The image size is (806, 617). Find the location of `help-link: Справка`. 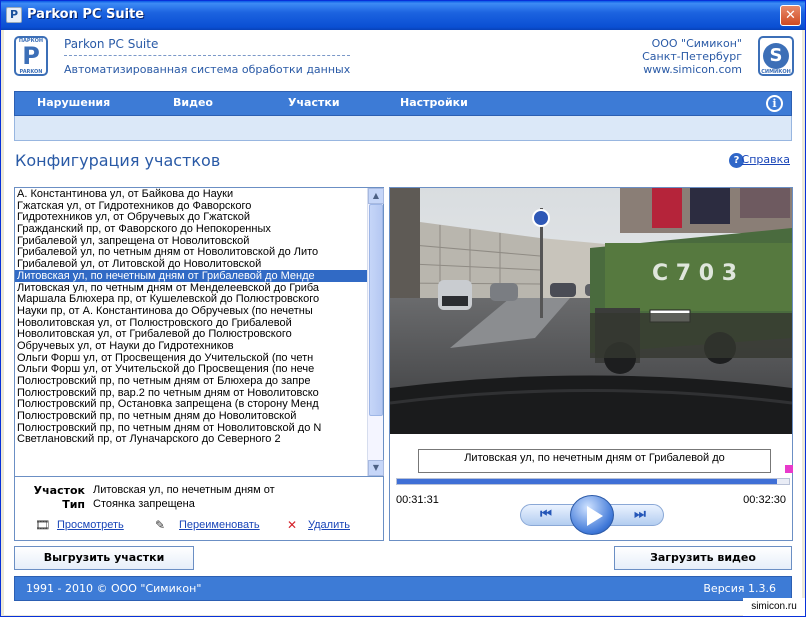

help-link: Справка is located at coordinates (766, 159).